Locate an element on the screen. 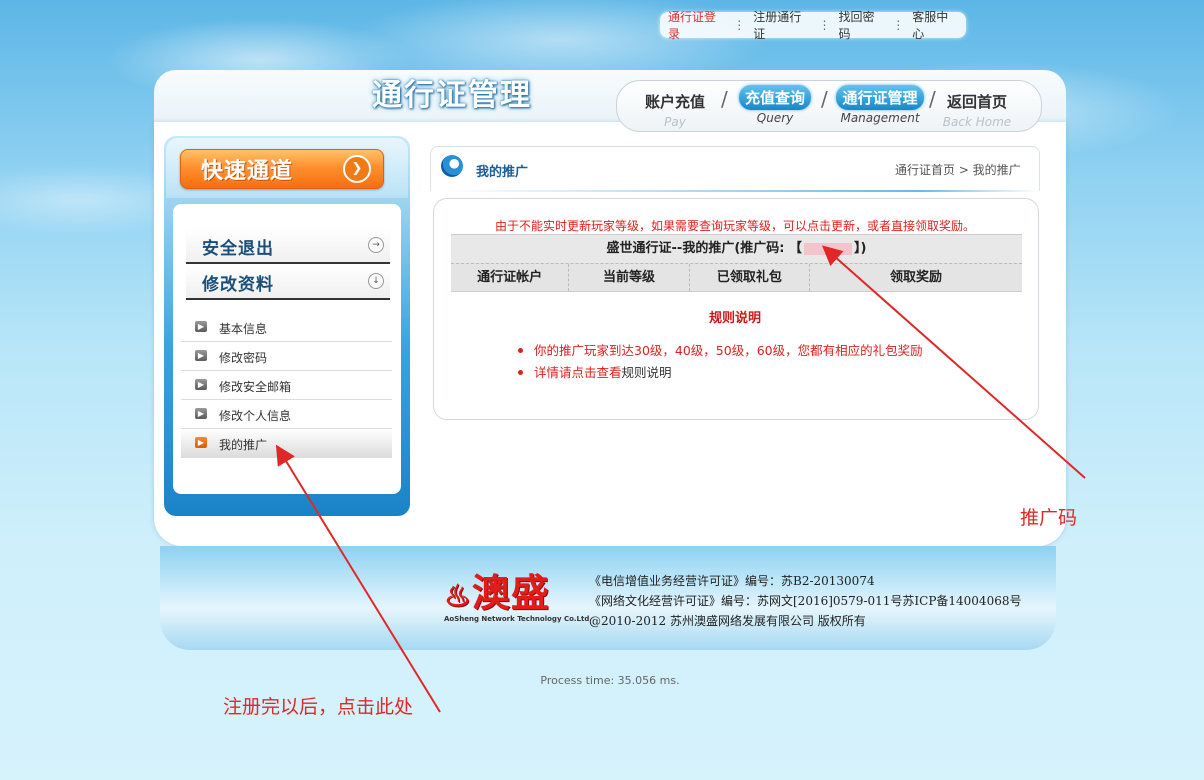  annotation-promo-code: 推广码 is located at coordinates (1049, 518).